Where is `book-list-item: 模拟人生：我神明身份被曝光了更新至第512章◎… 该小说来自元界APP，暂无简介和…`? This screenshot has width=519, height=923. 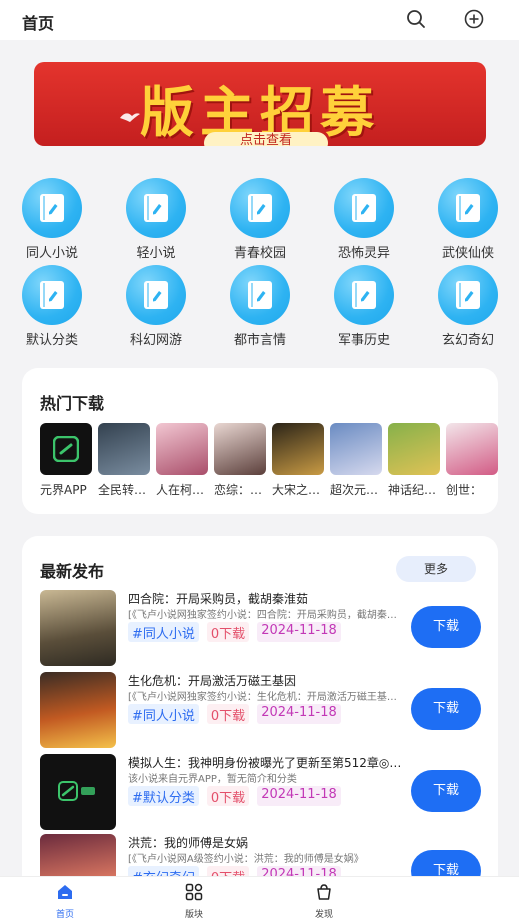
book-list-item: 模拟人生：我神明身份被曝光了更新至第512章◎… 该小说来自元界APP，暂无简介和… is located at coordinates (260, 793).